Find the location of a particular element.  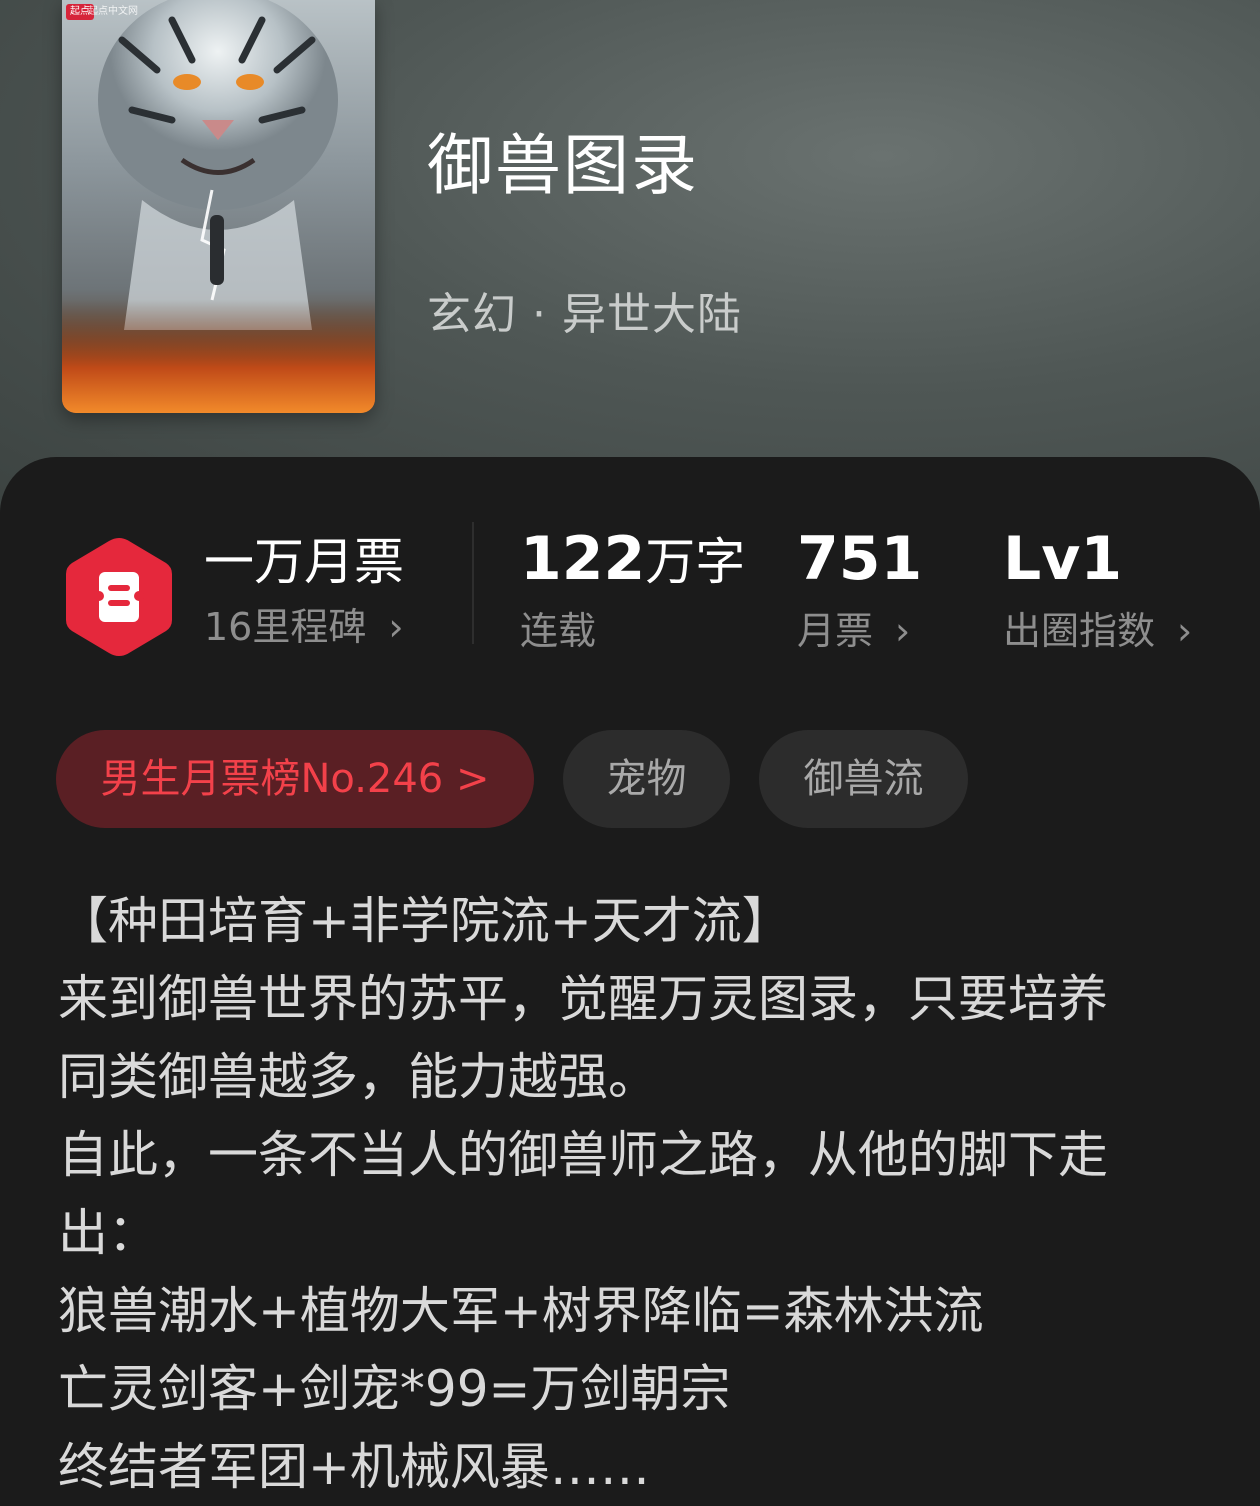

monthly-votes-value: 751 is located at coordinates (860, 559).